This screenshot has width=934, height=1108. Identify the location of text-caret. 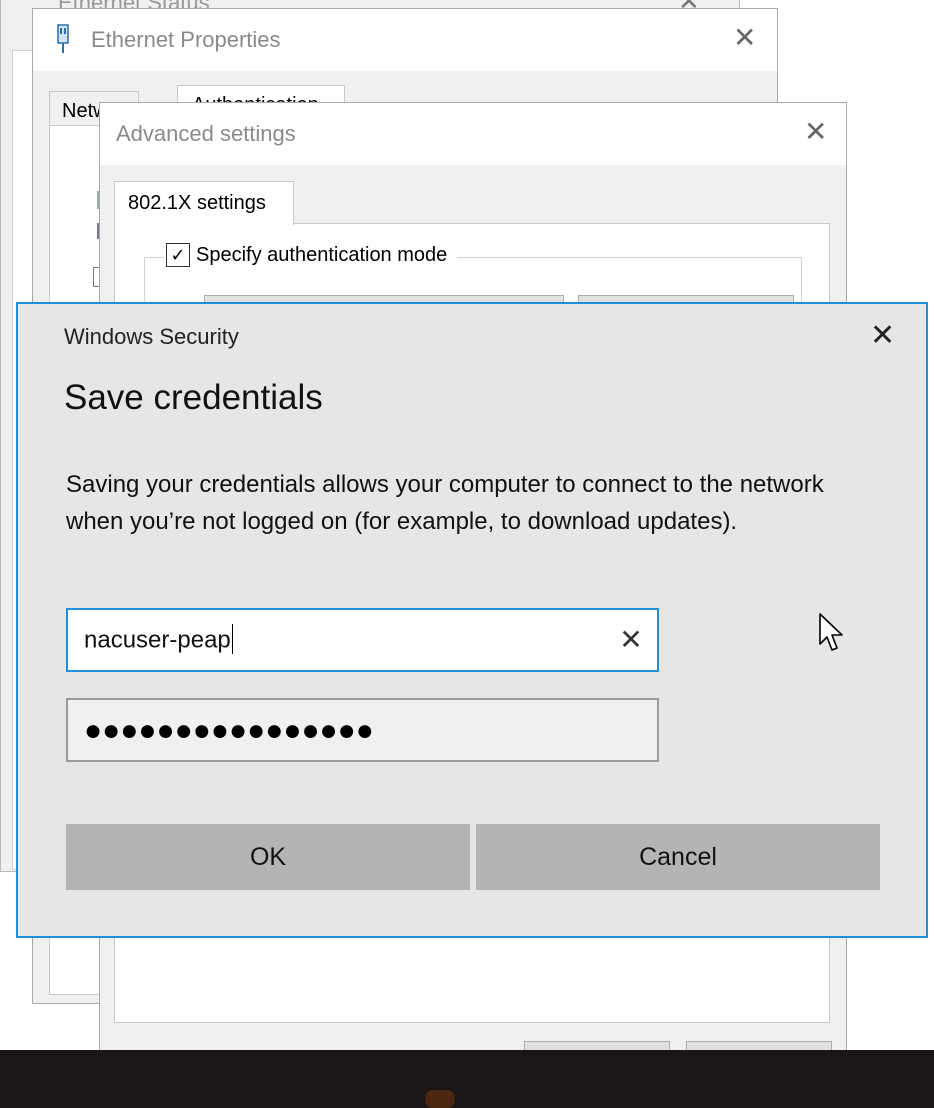
(232, 639).